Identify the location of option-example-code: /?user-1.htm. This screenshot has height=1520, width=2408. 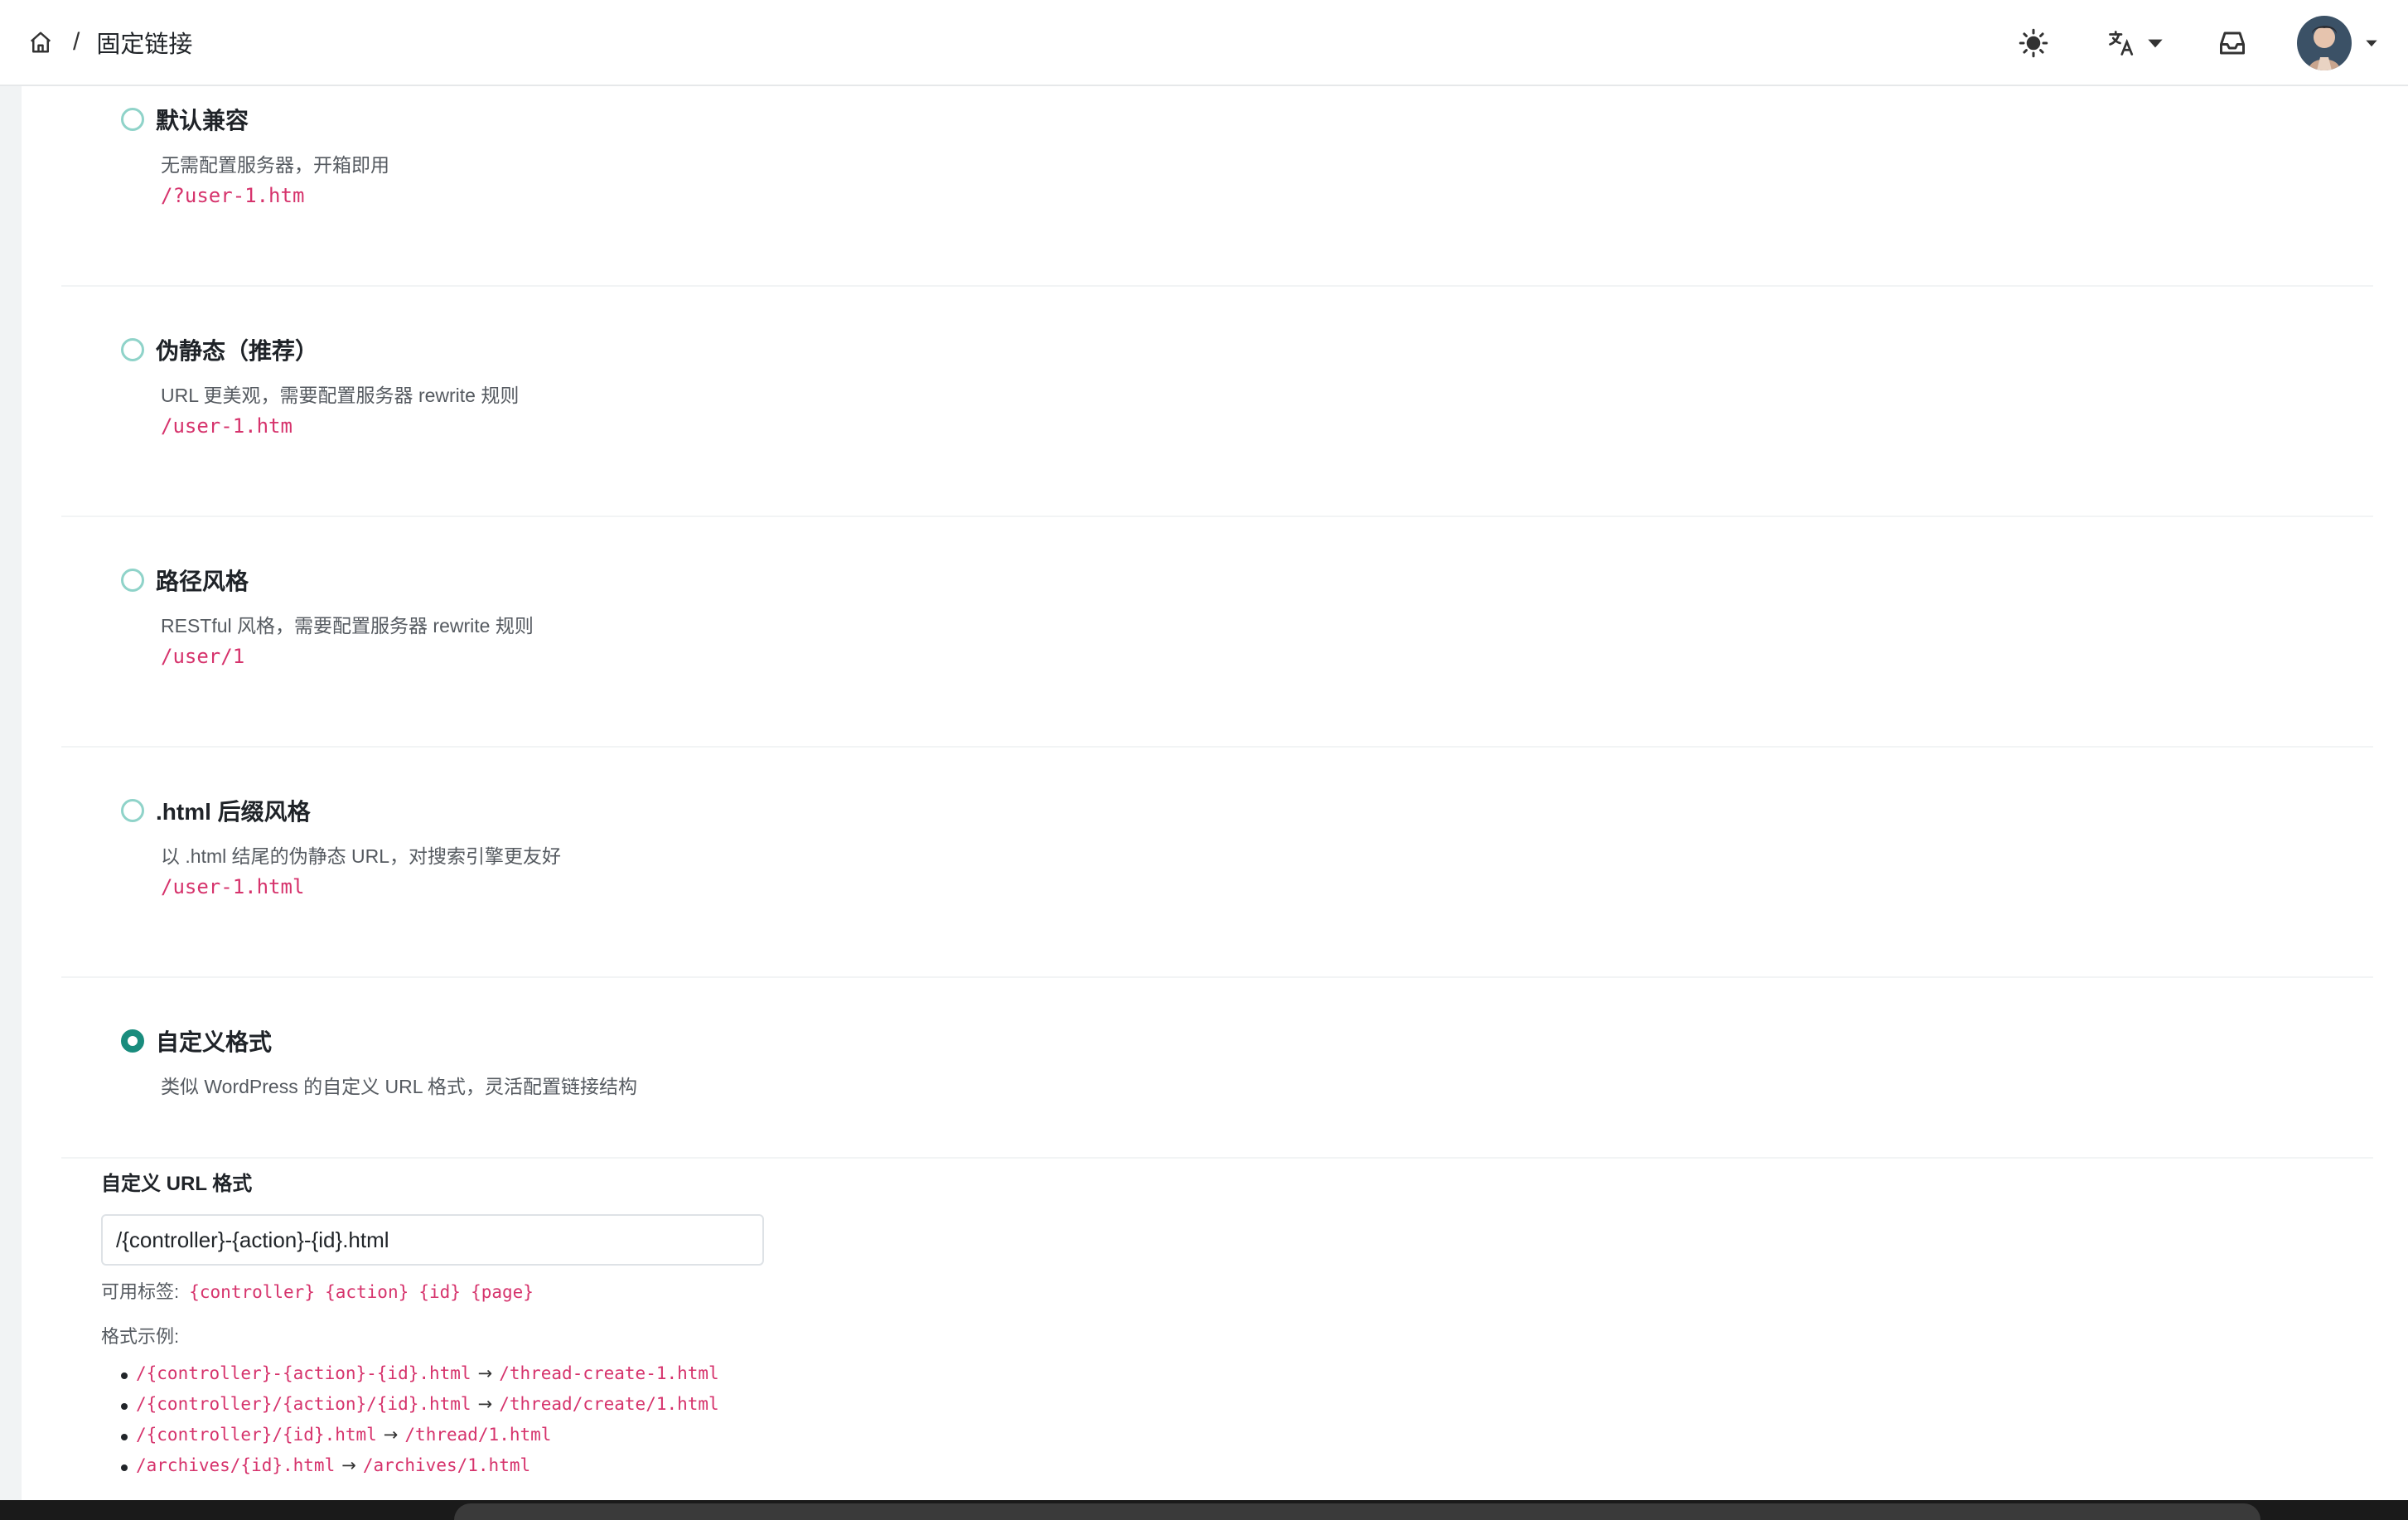
(233, 195).